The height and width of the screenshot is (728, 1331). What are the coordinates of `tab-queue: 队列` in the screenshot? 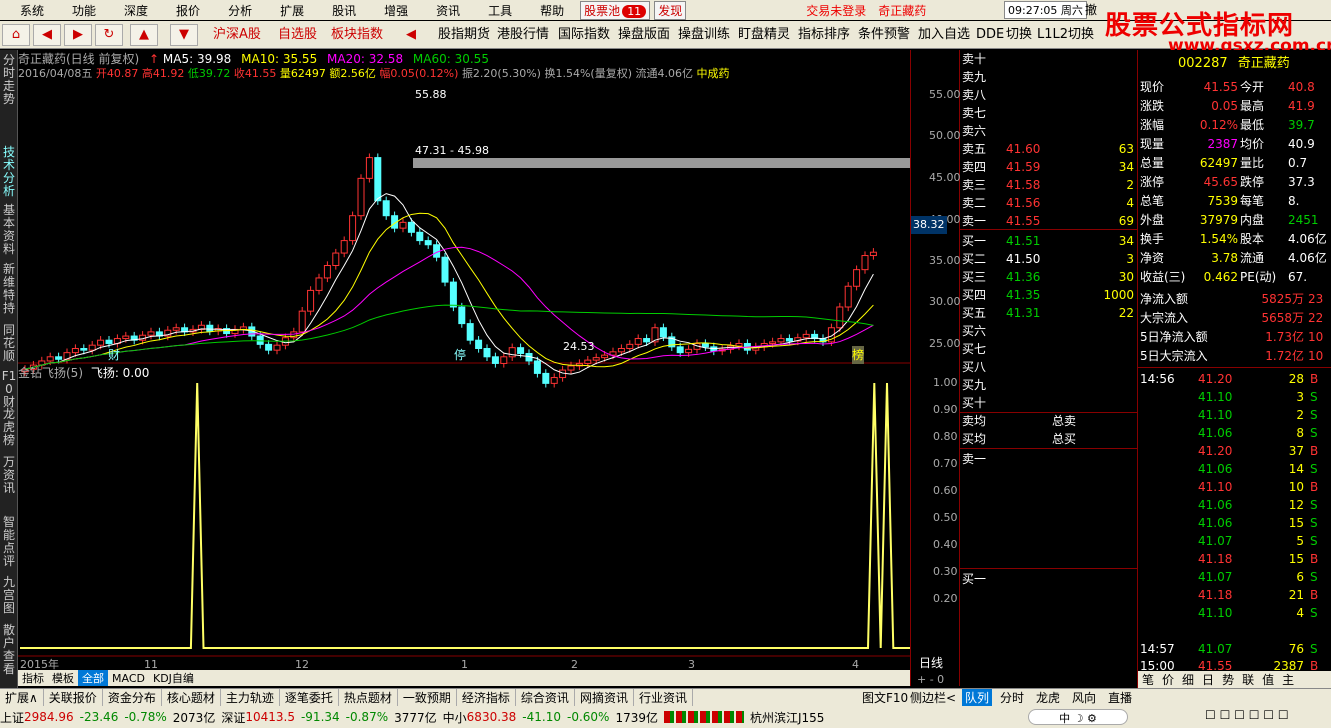 It's located at (977, 697).